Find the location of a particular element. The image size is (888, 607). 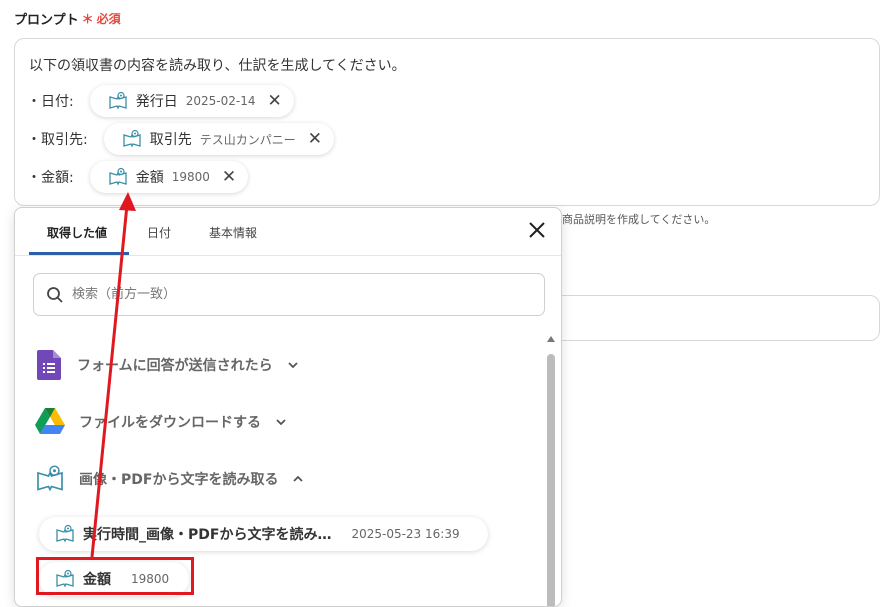

prompt-field-label: プロンプト ＊ 必須 is located at coordinates (67, 18).